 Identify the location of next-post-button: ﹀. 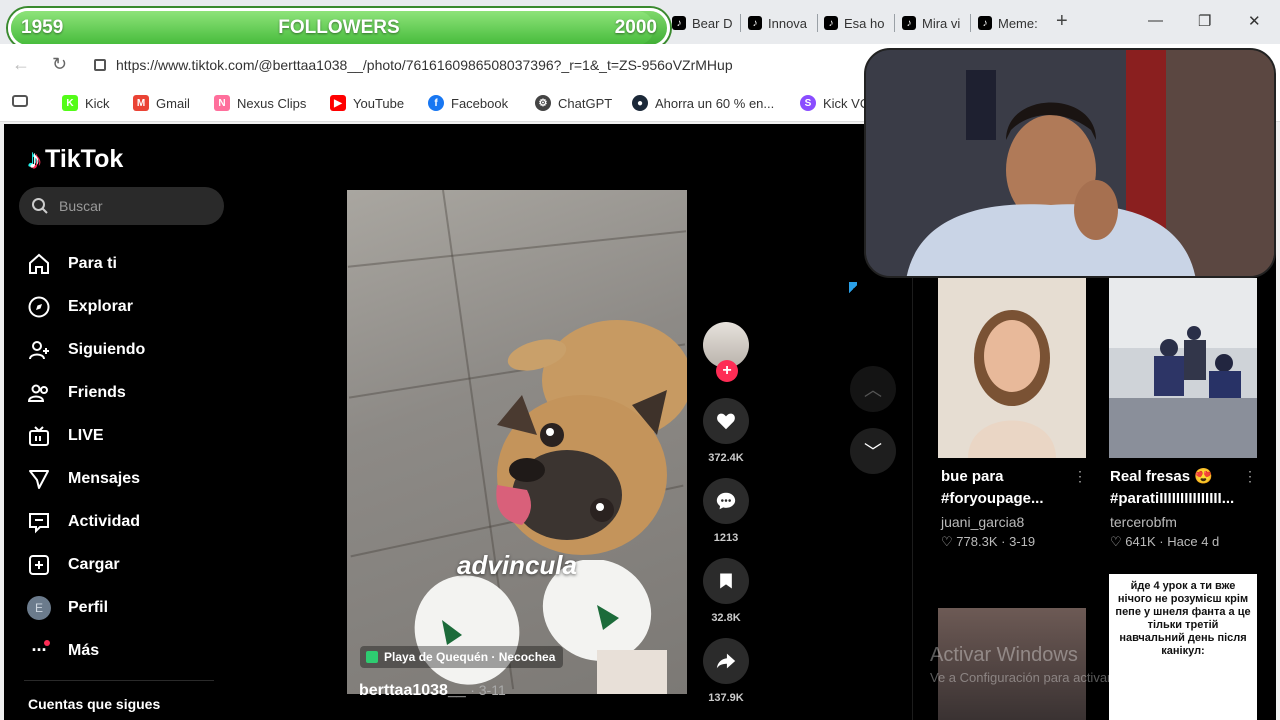
(873, 451).